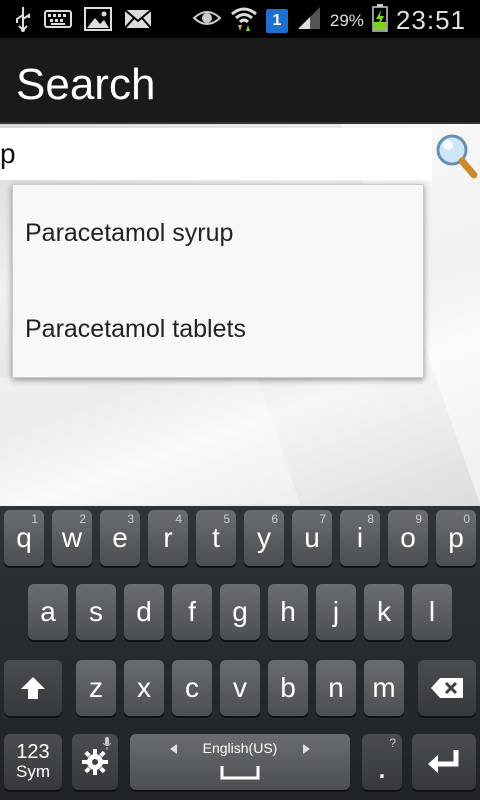 The height and width of the screenshot is (800, 480). I want to click on key-v: v, so click(240, 688).